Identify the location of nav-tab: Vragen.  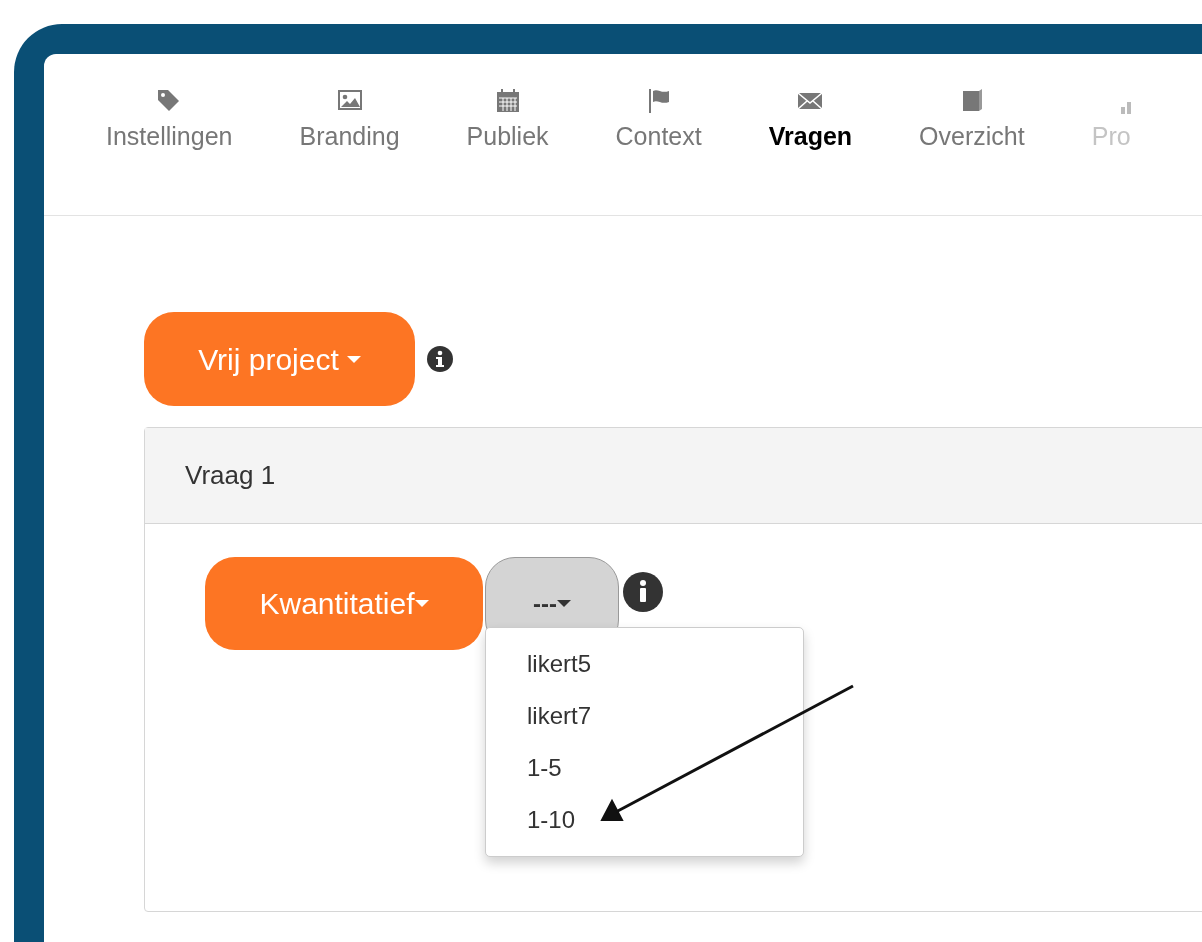
(810, 151).